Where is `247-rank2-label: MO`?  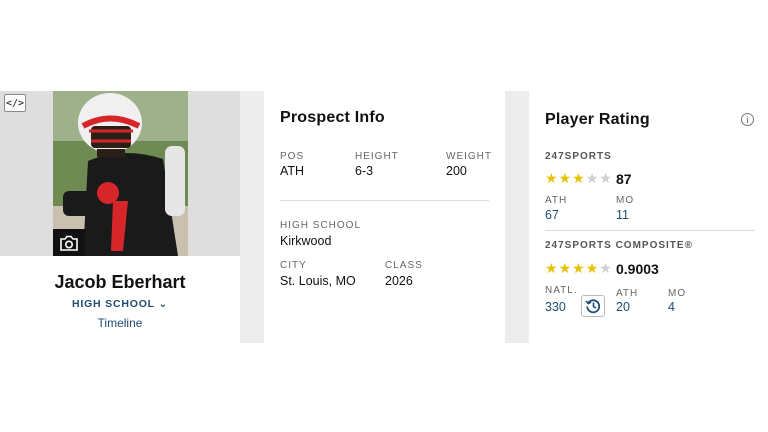 247-rank2-label: MO is located at coordinates (625, 200).